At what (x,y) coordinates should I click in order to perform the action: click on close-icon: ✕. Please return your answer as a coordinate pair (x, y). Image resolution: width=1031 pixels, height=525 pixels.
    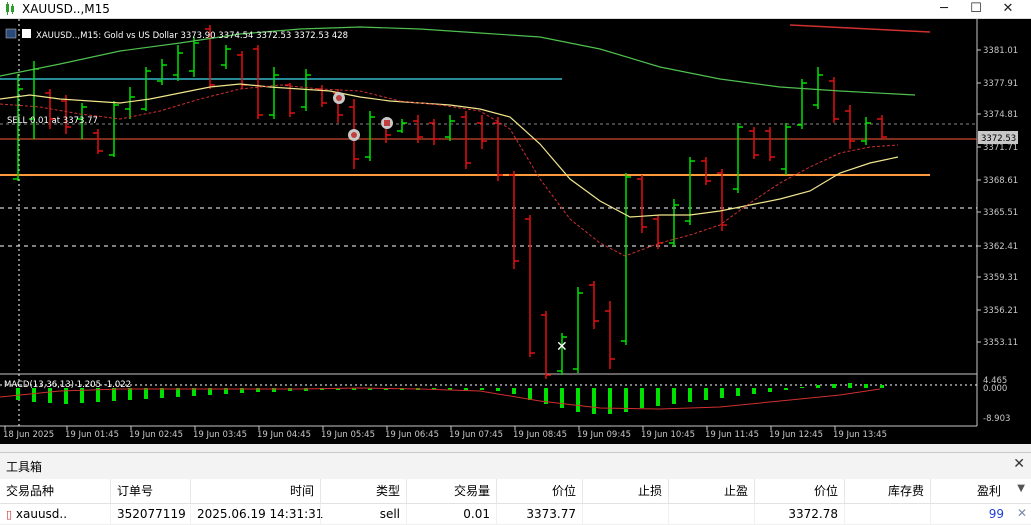
    Looking at the image, I should click on (1008, 9).